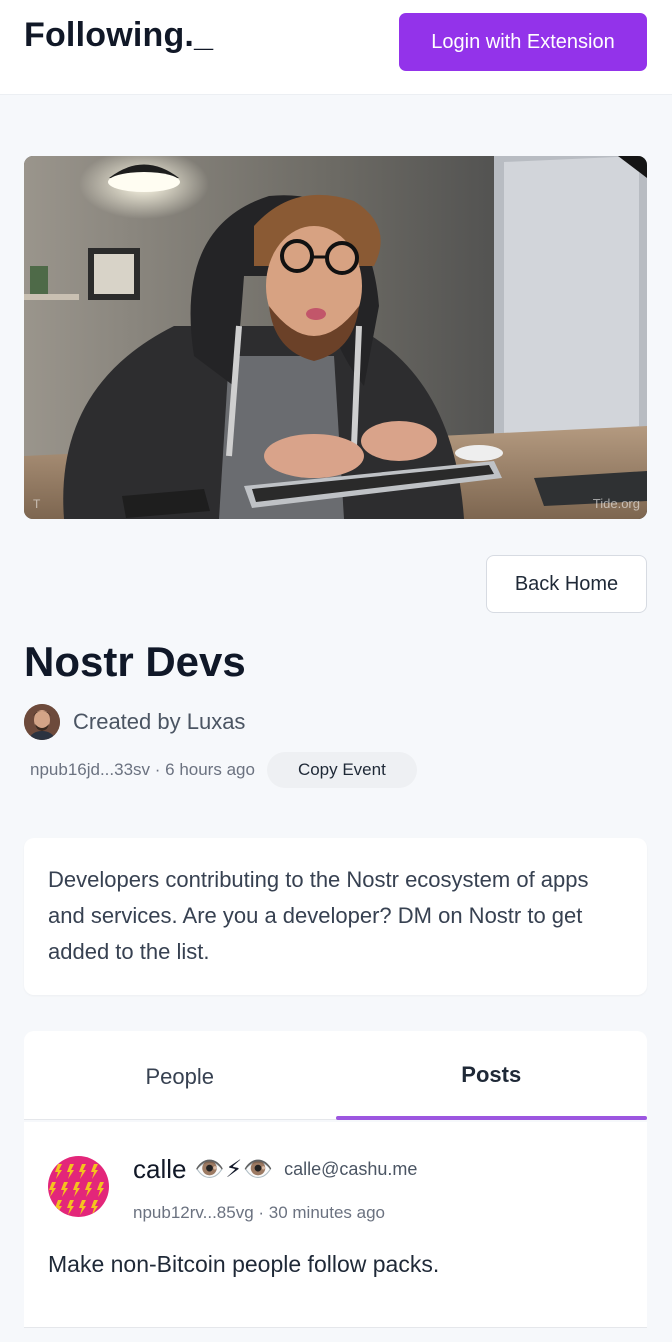 This screenshot has height=1342, width=672. I want to click on created-by-label: Created by Luxas, so click(159, 721).